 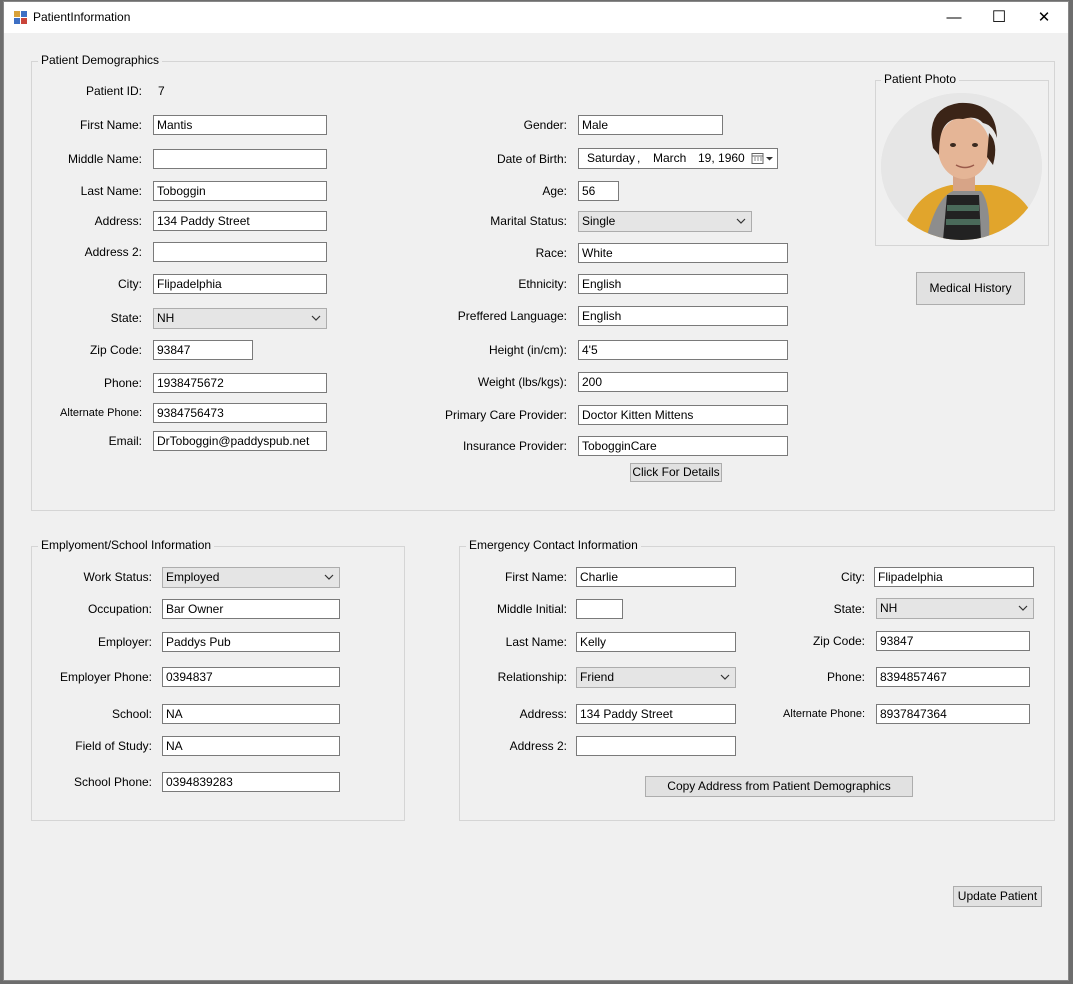 What do you see at coordinates (683, 316) in the screenshot?
I see `preferred-language-field: English` at bounding box center [683, 316].